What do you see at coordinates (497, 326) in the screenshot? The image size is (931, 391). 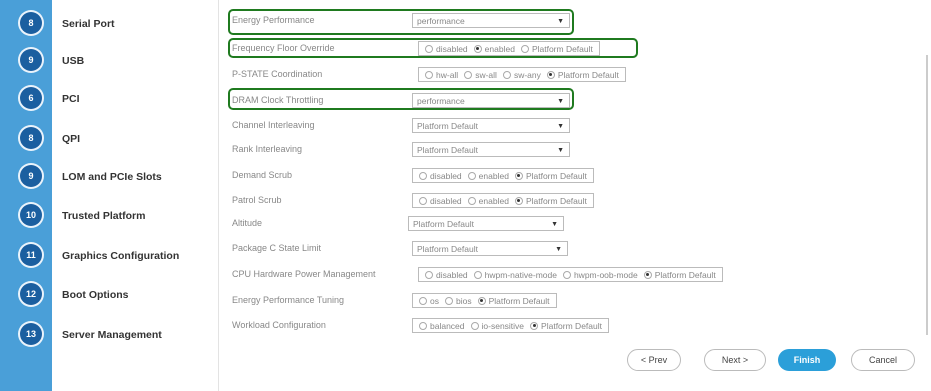 I see `radio-option: io-sensitive` at bounding box center [497, 326].